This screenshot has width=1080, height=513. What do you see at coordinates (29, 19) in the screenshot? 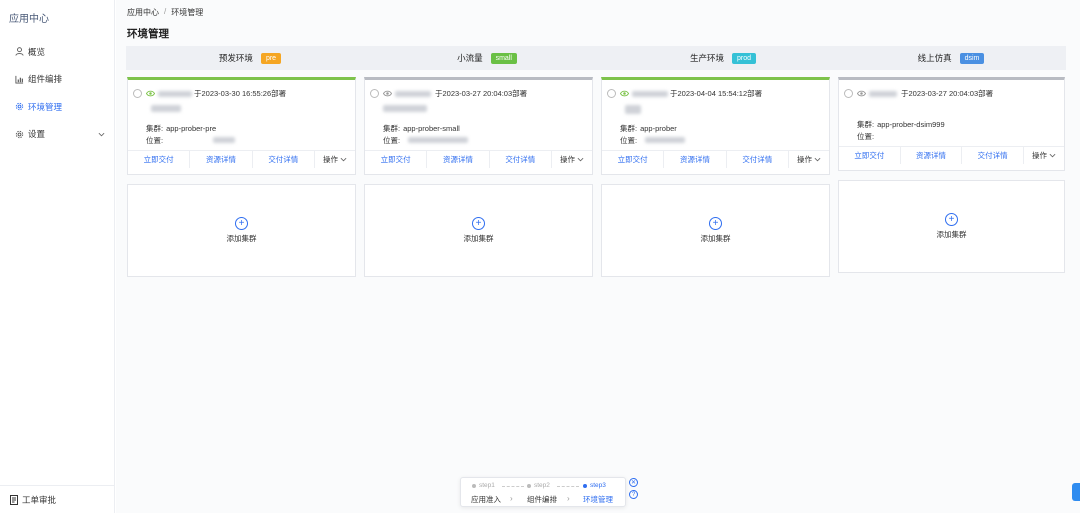
I see `app-title: 应用中心` at bounding box center [29, 19].